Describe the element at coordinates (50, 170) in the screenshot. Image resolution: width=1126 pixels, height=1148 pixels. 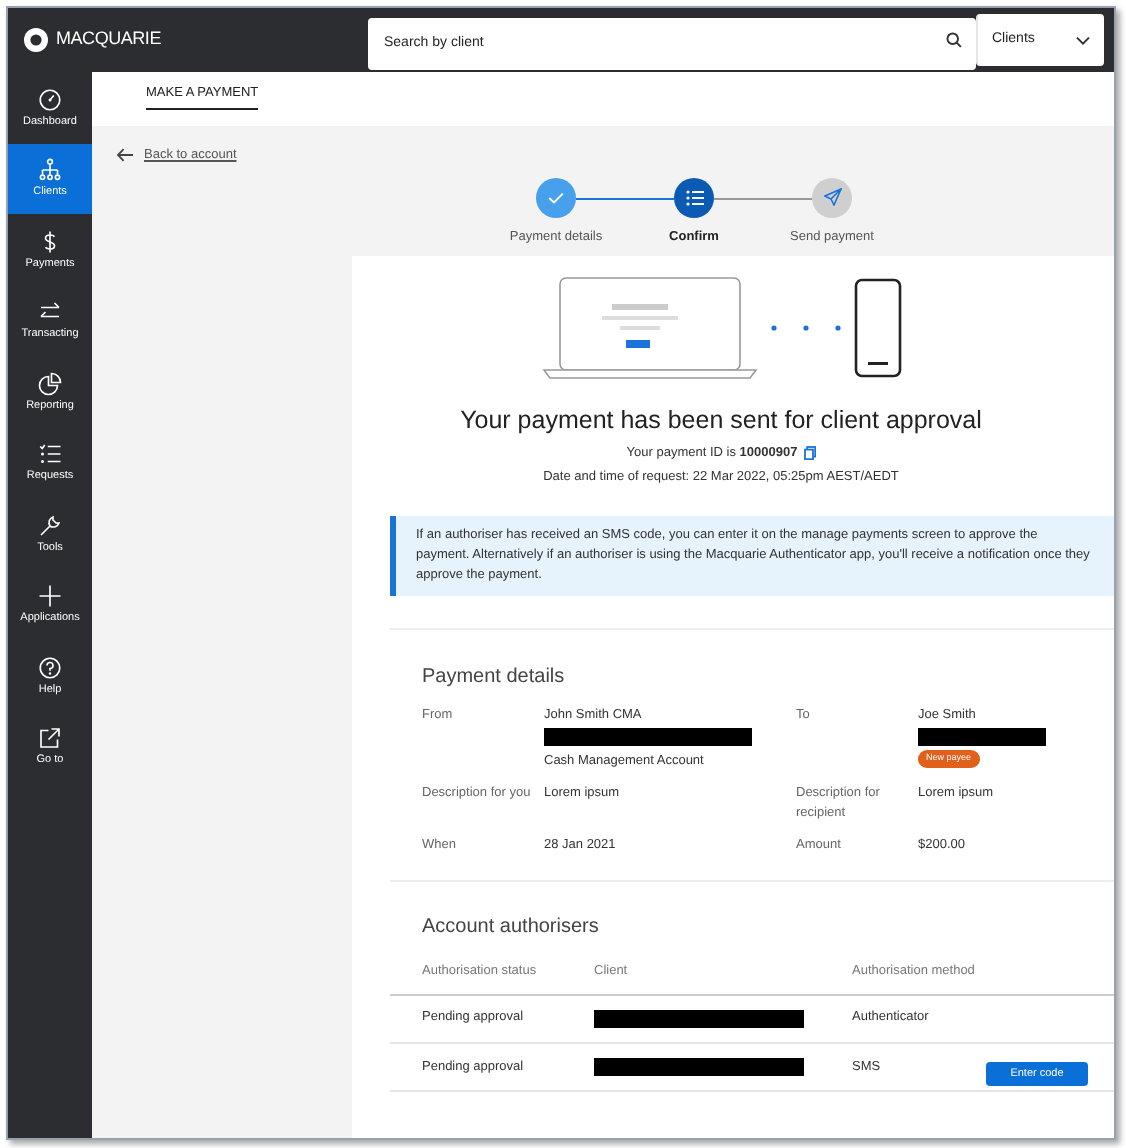
I see `hierarchy-icon` at that location.